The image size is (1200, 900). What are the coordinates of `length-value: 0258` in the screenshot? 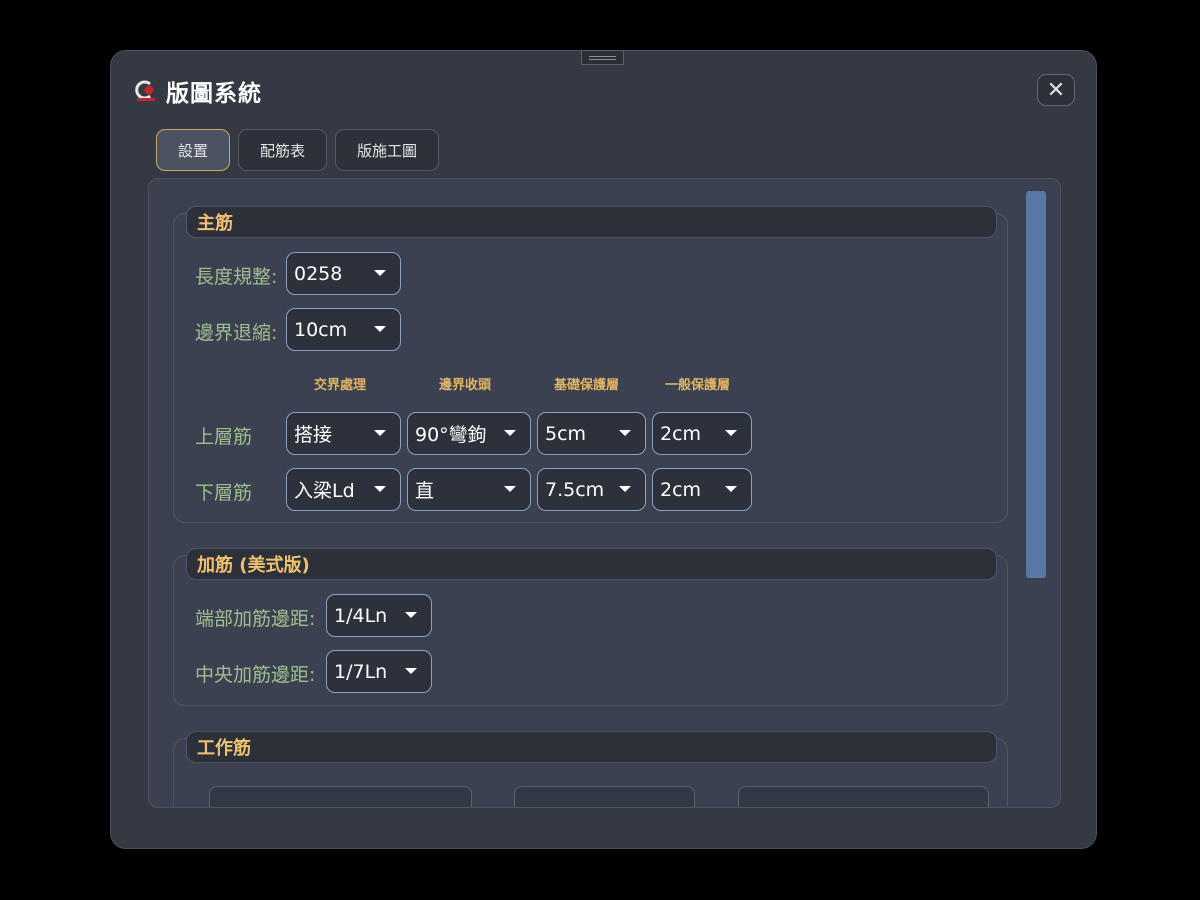 It's located at (318, 273).